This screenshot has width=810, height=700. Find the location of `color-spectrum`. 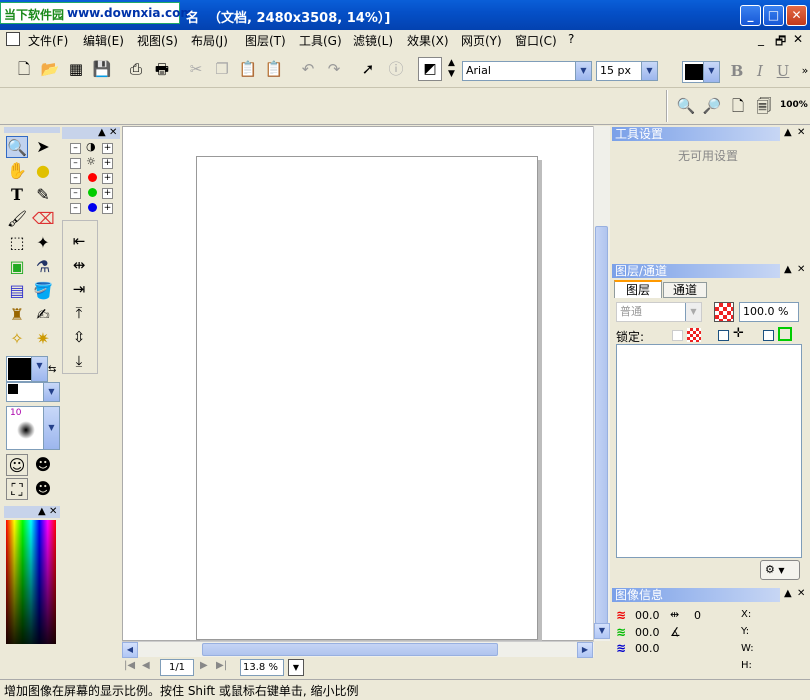

color-spectrum is located at coordinates (31, 582).